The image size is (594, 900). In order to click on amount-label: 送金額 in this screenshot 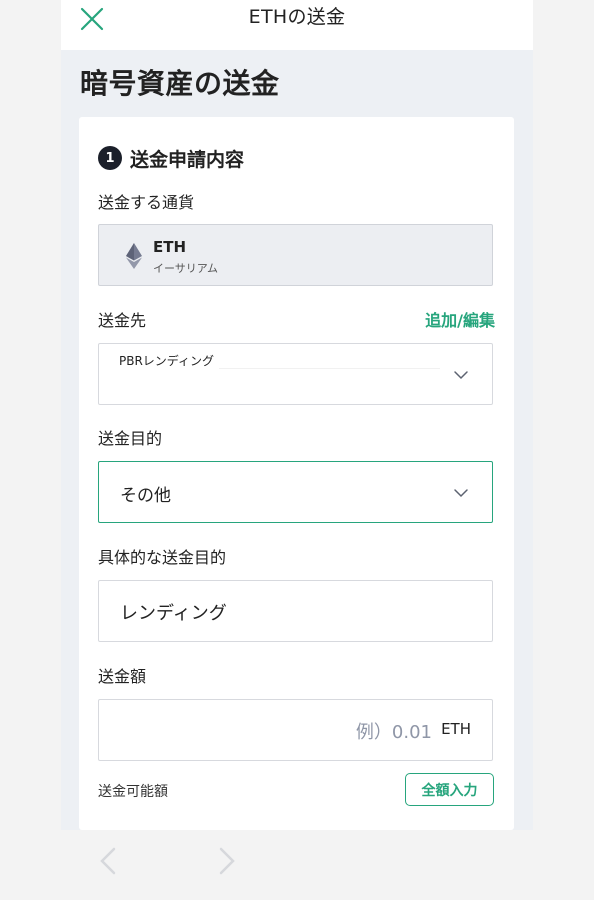, I will do `click(122, 676)`.